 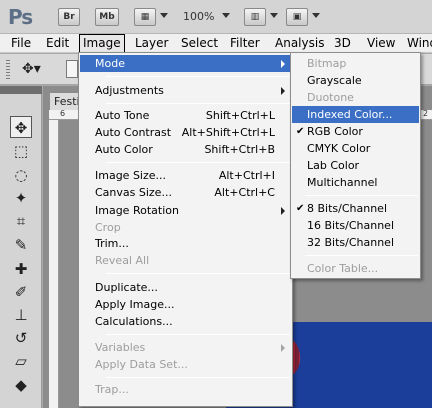 What do you see at coordinates (21, 361) in the screenshot?
I see `eraser-tool-icon: ▱` at bounding box center [21, 361].